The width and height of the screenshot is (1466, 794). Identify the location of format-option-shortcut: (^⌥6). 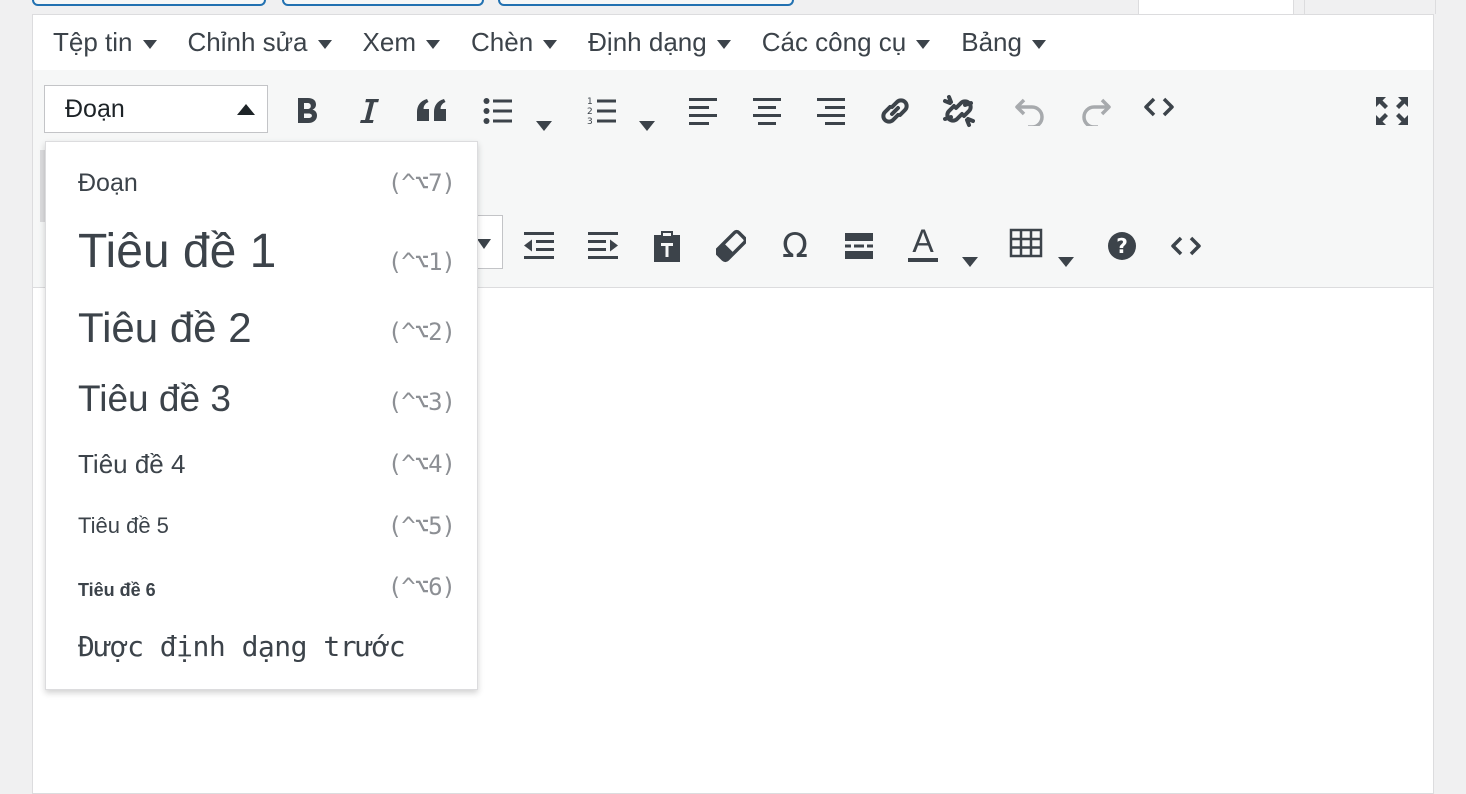
(421, 587).